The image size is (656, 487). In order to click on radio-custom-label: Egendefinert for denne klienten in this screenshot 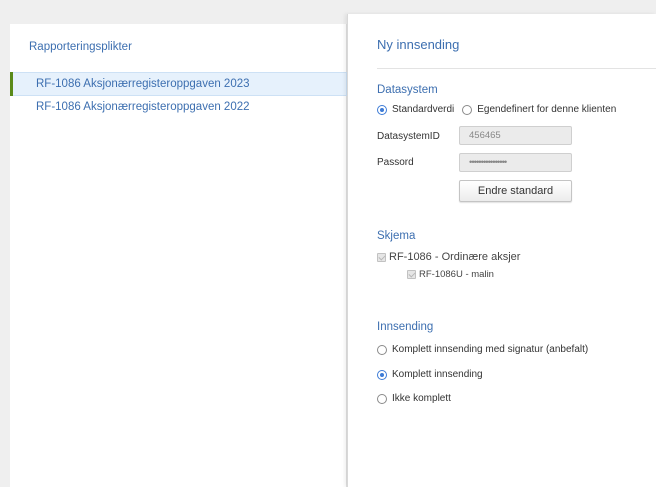, I will do `click(546, 109)`.